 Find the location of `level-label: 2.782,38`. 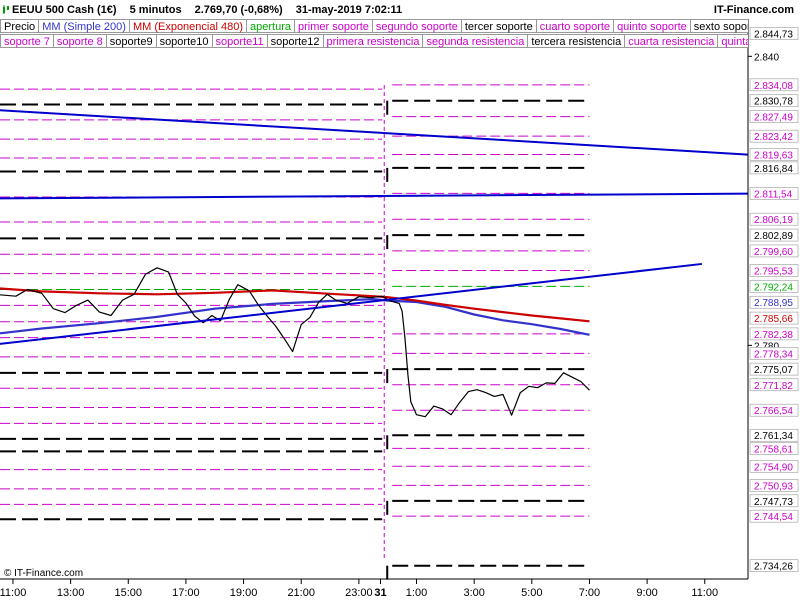

level-label: 2.782,38 is located at coordinates (773, 335).